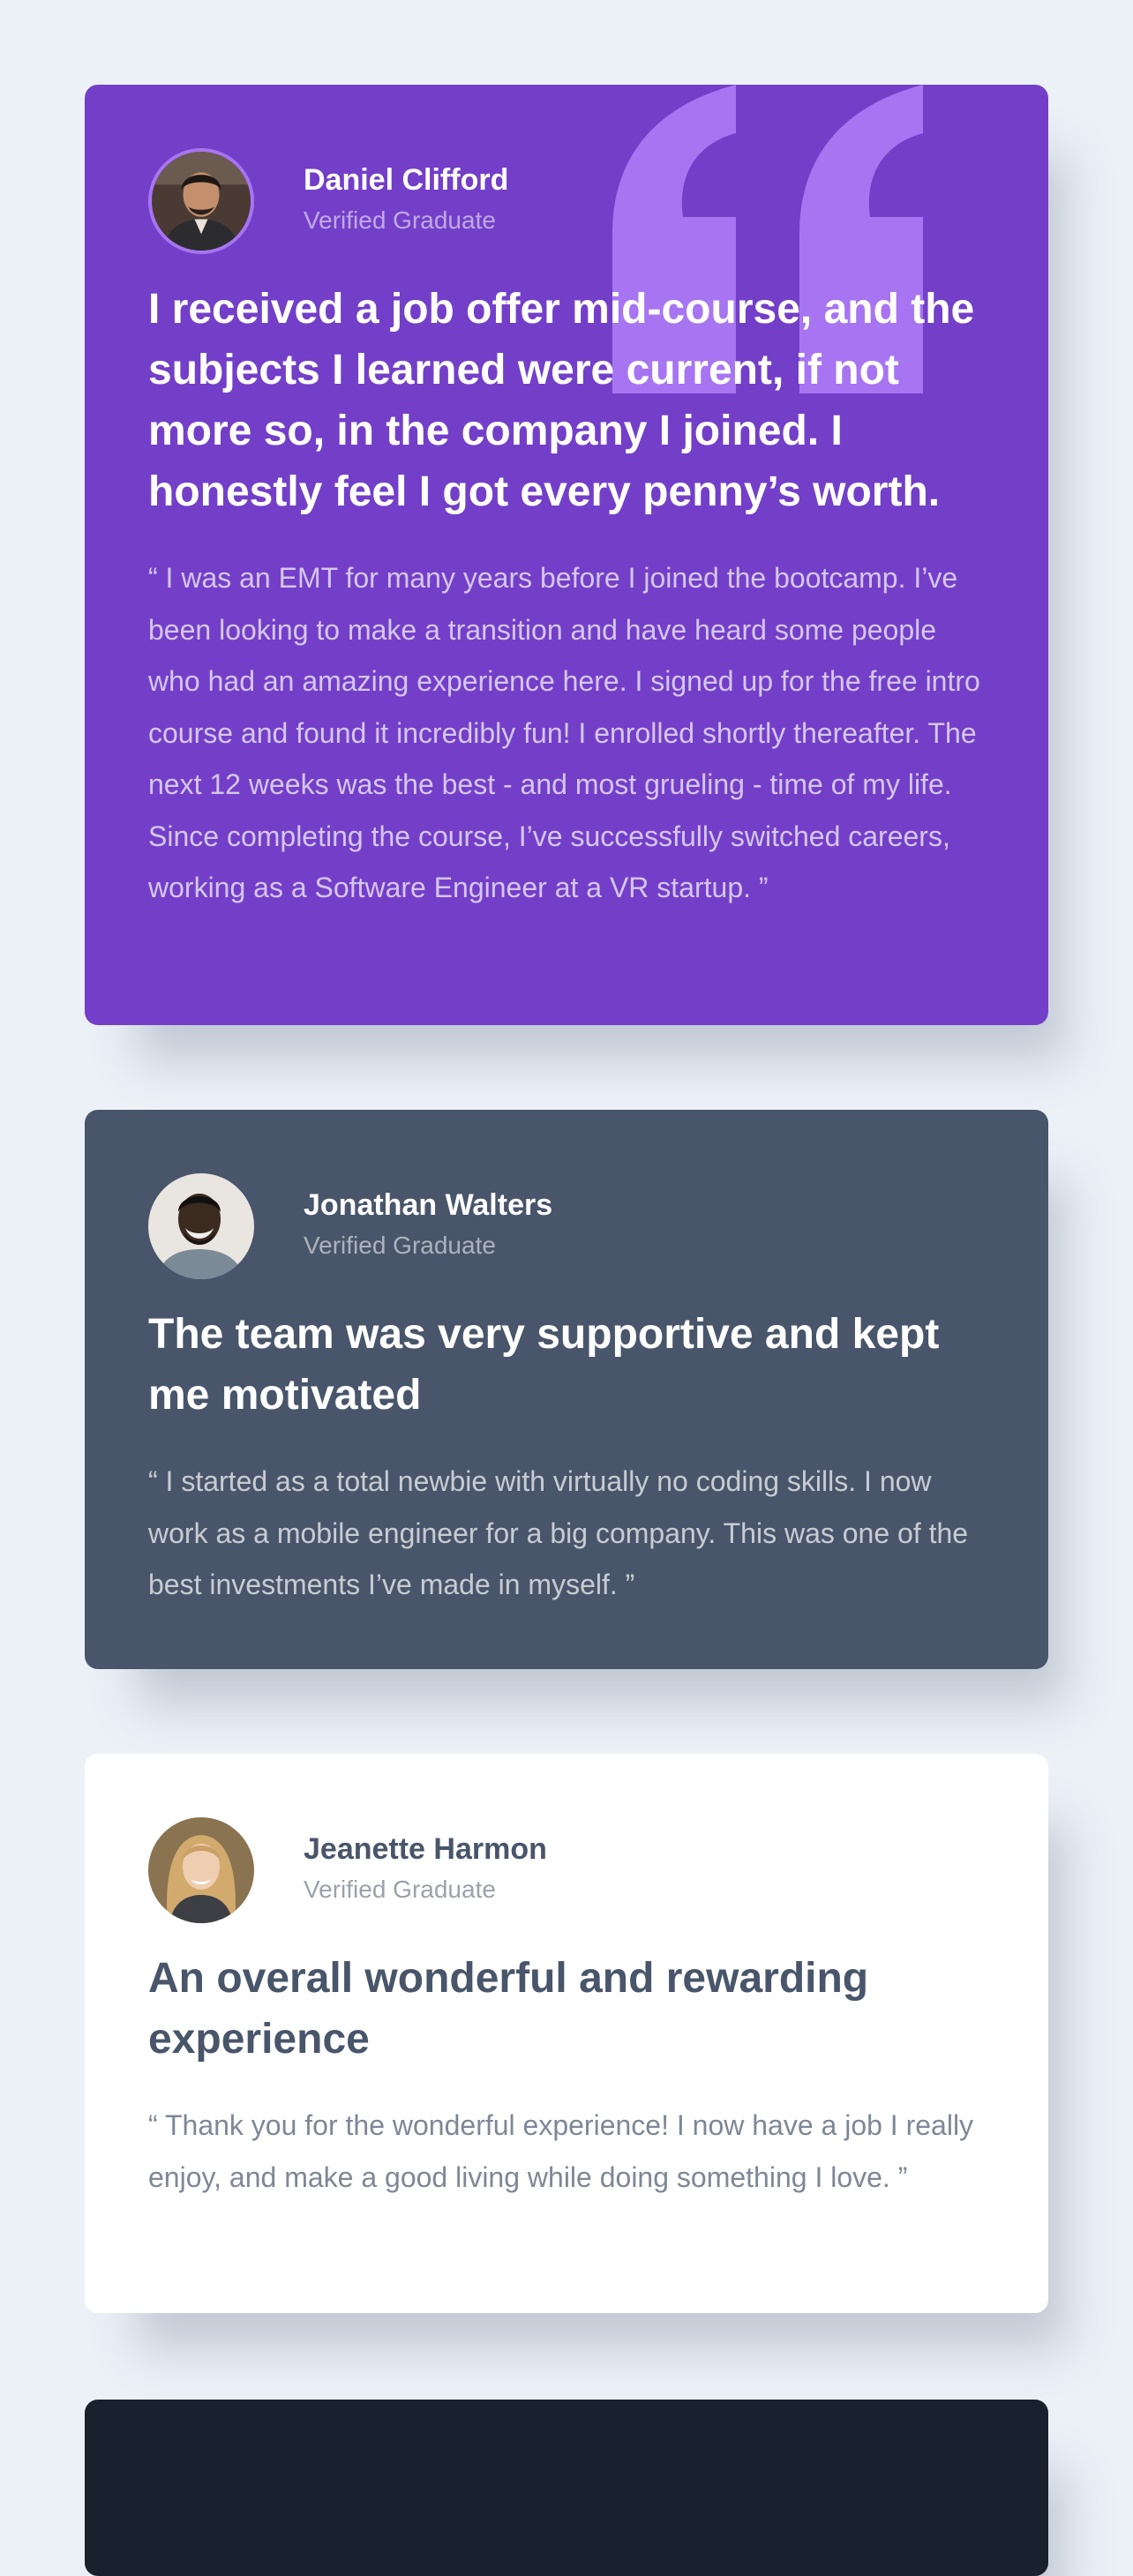  Describe the element at coordinates (406, 180) in the screenshot. I see `person-name: Daniel Clifford` at that location.